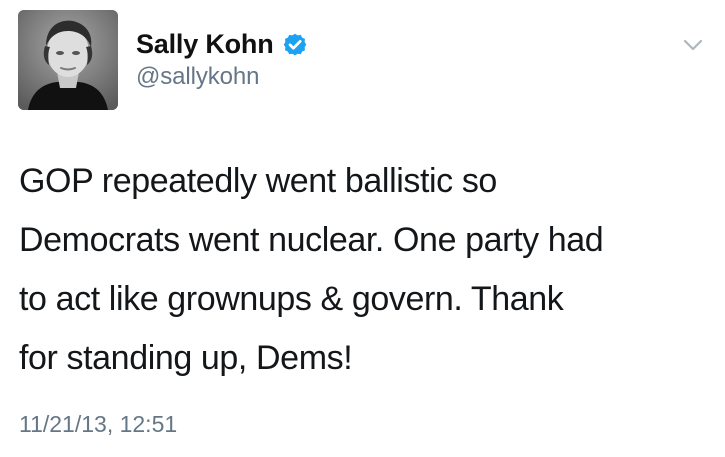 Image resolution: width=725 pixels, height=457 pixels. I want to click on tweet-header: Sally Kohn @sallykohn, so click(222, 59).